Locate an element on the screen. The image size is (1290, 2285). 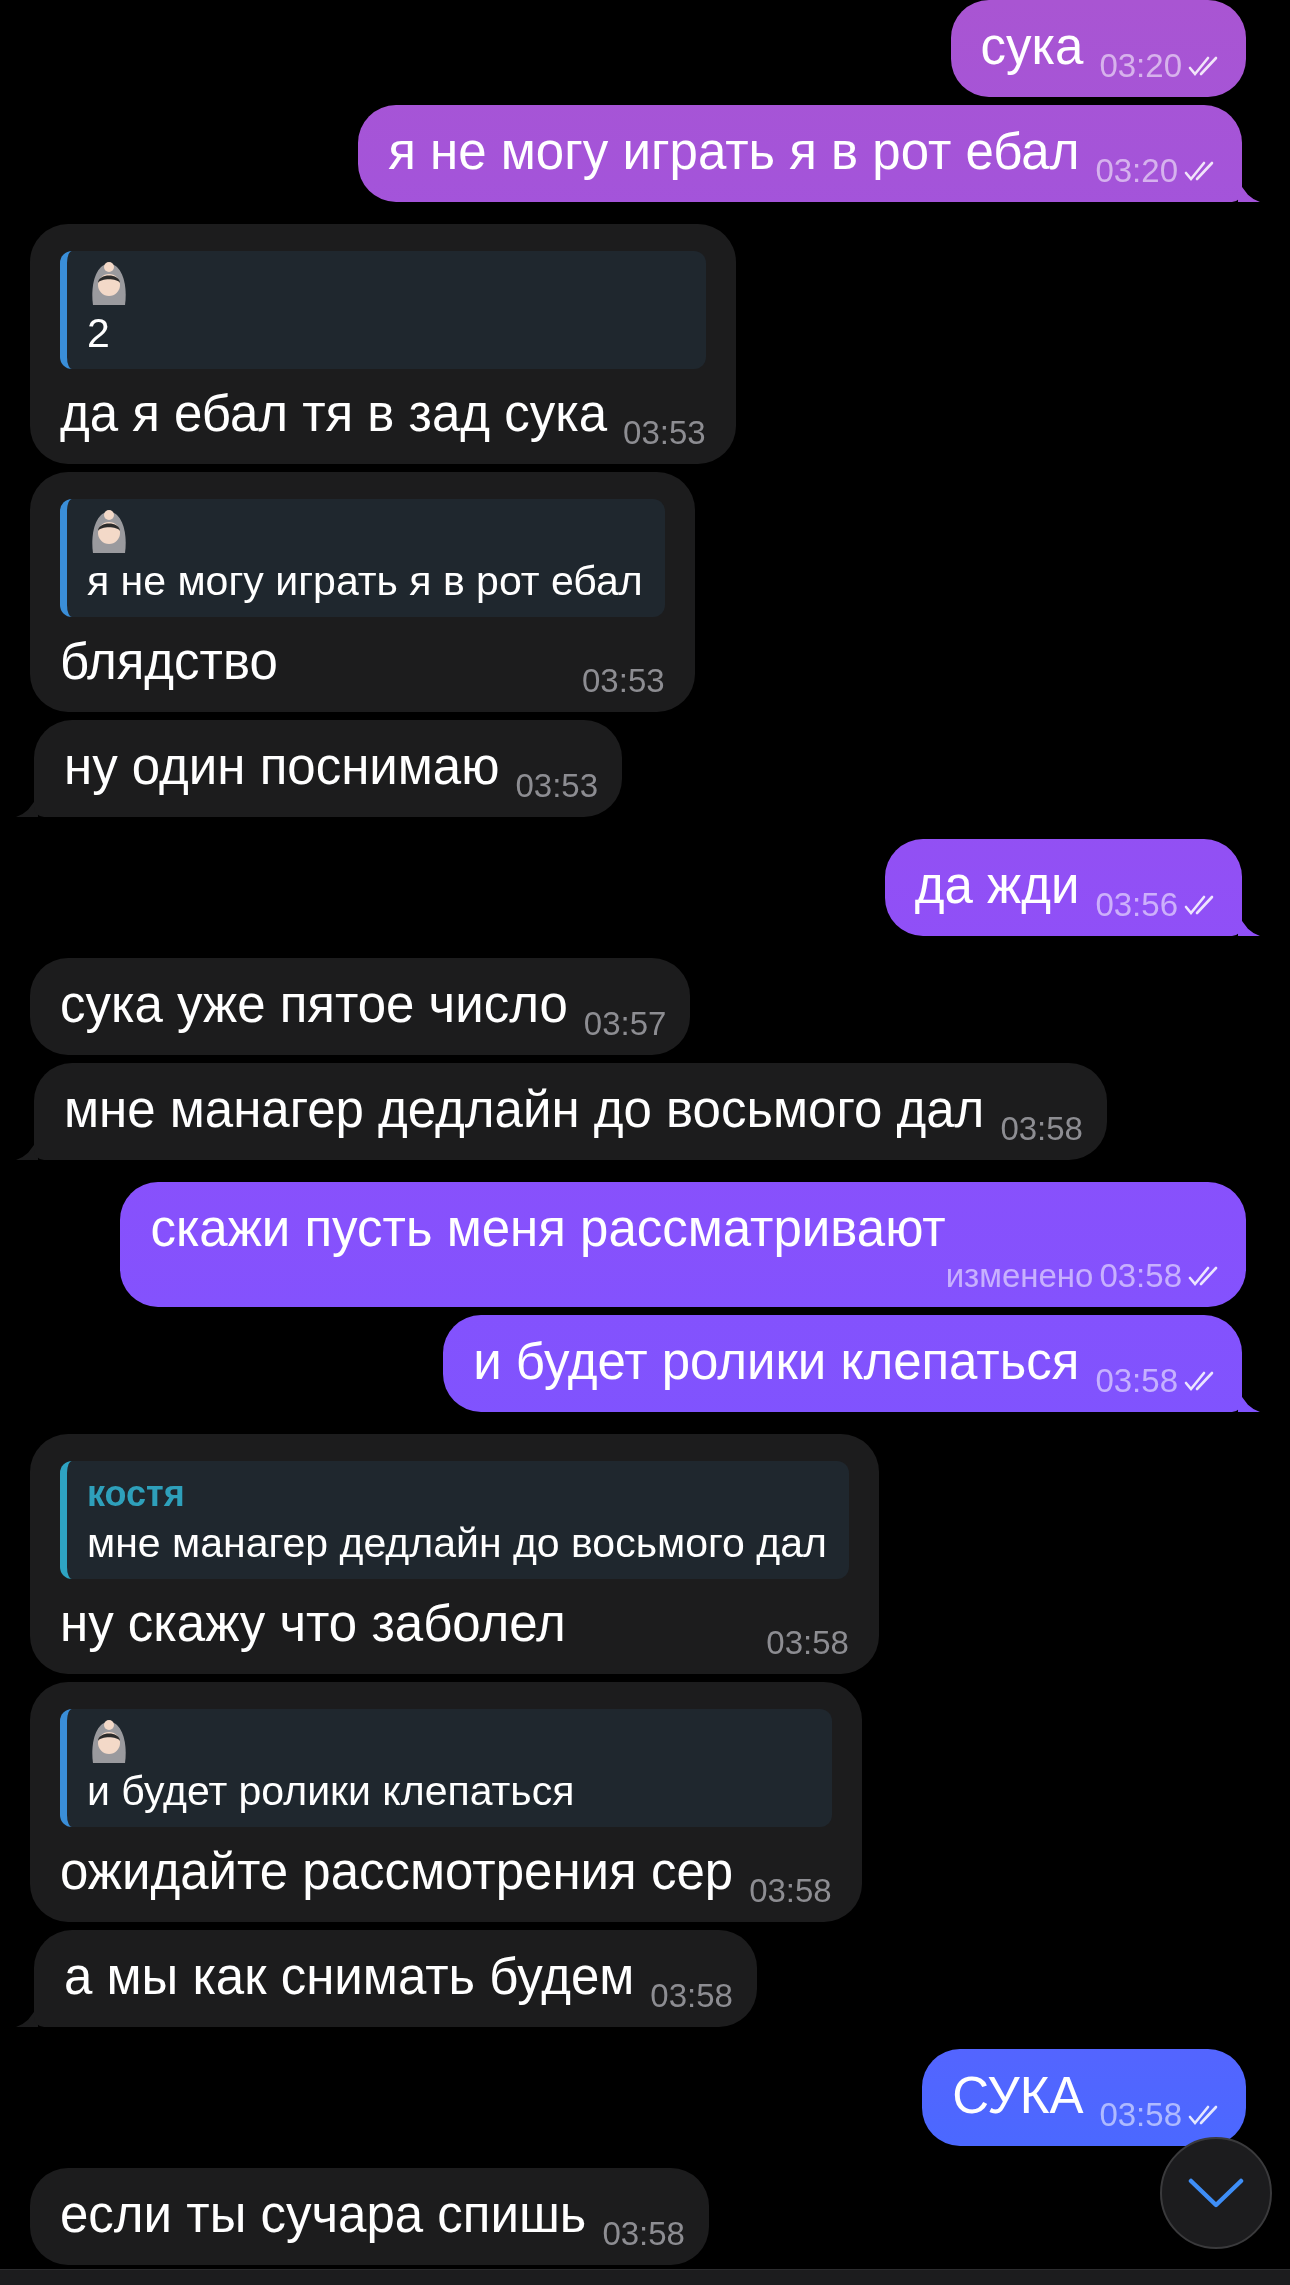
reply-quote: я не могу играть я в рот ебал is located at coordinates (362, 558).